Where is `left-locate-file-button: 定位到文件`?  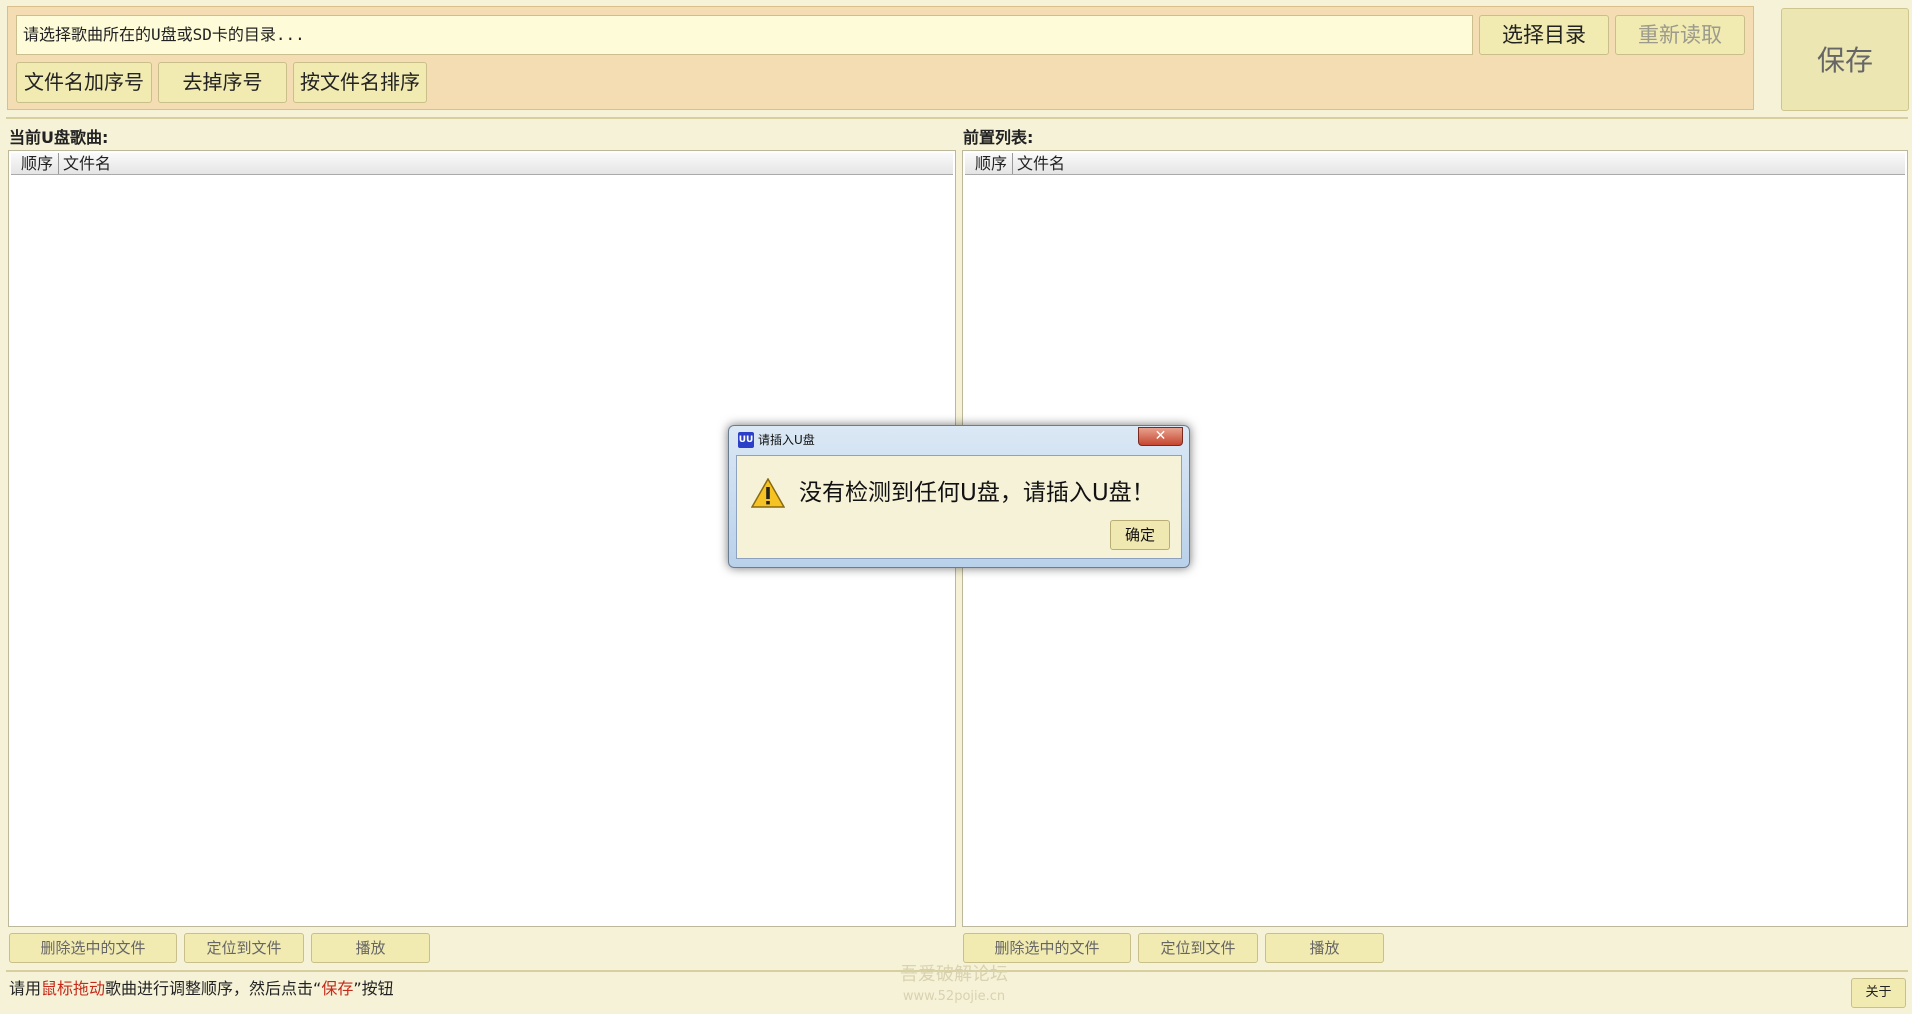
left-locate-file-button: 定位到文件 is located at coordinates (244, 948).